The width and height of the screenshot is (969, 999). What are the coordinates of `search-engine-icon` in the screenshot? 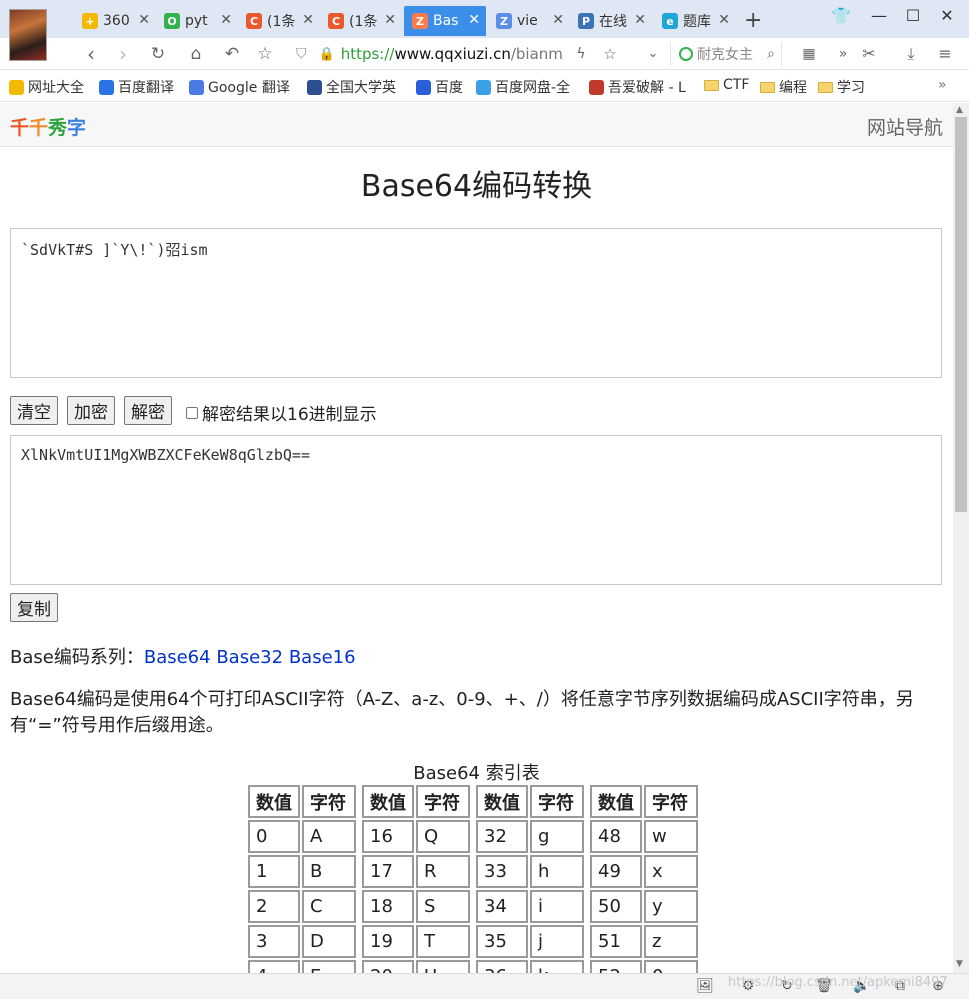 It's located at (686, 54).